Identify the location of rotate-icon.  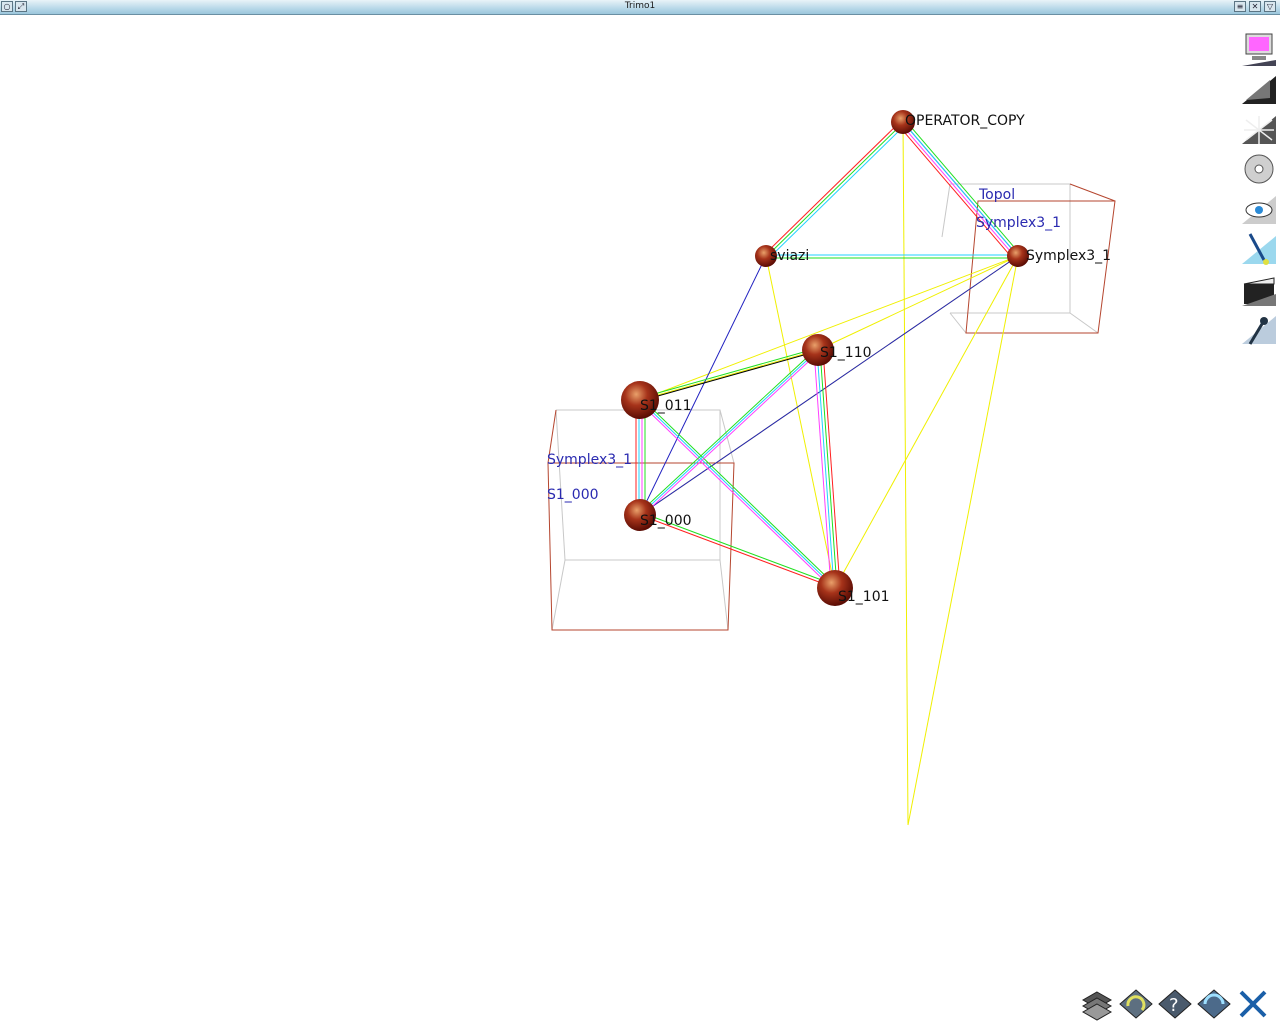
(1136, 1004).